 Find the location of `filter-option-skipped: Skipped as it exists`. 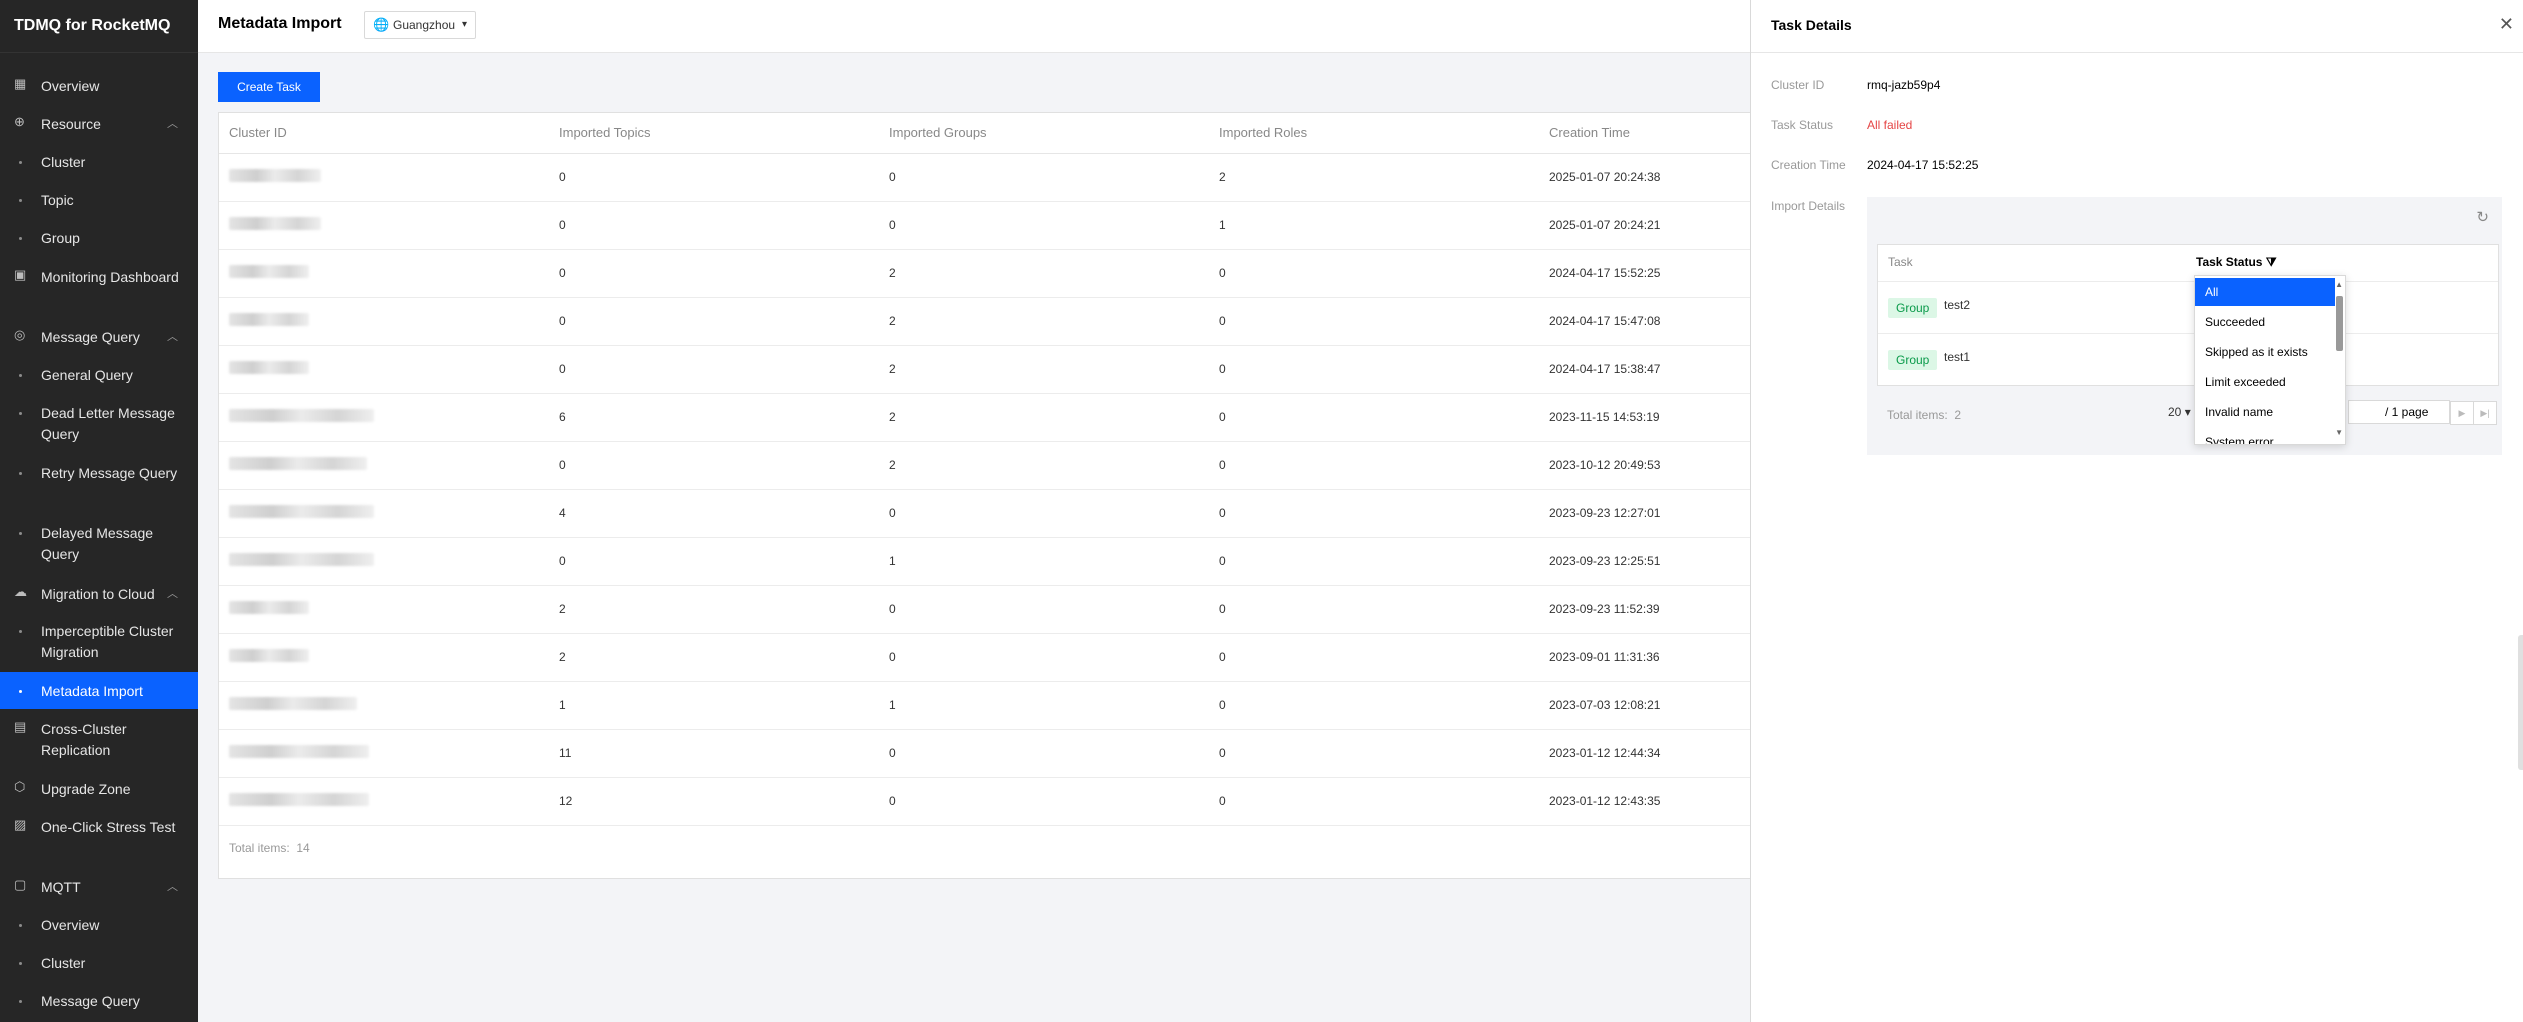

filter-option-skipped: Skipped as it exists is located at coordinates (2265, 352).